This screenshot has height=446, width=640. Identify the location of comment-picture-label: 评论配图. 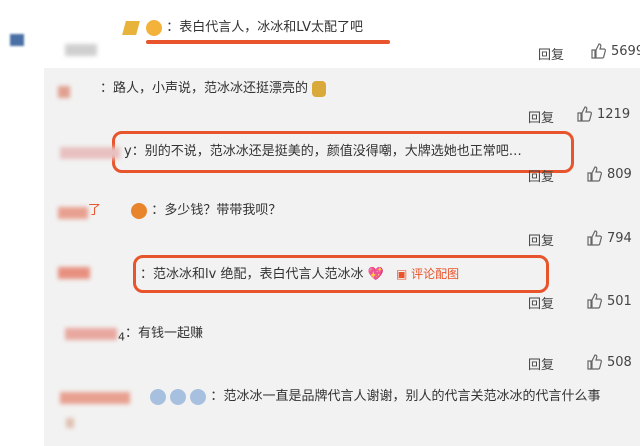
(435, 274).